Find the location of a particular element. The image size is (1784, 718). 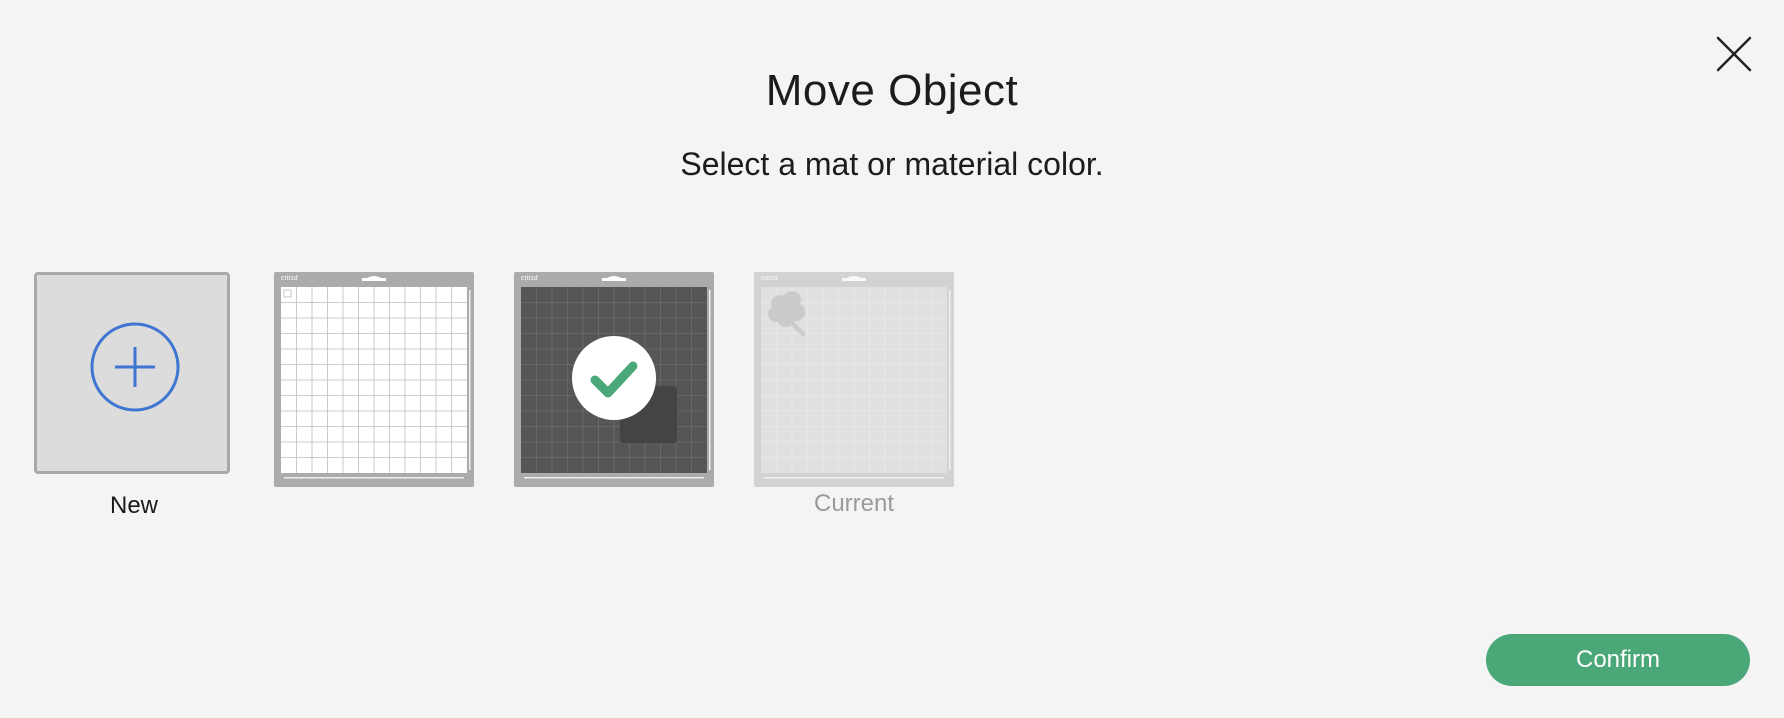

dark-mat-tile: cricut is located at coordinates (614, 379).